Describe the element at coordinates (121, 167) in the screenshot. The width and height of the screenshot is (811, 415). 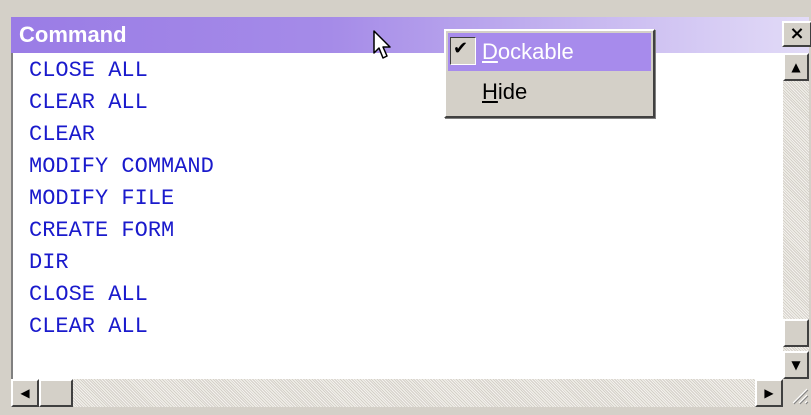
I see `command-line: MODIFY COMMAND` at that location.